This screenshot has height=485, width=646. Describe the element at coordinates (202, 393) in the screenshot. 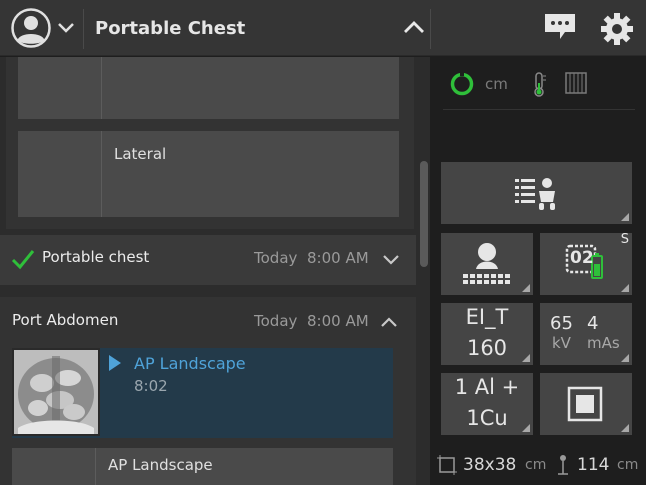

I see `view-card-active: AP Landscape 8:02` at that location.